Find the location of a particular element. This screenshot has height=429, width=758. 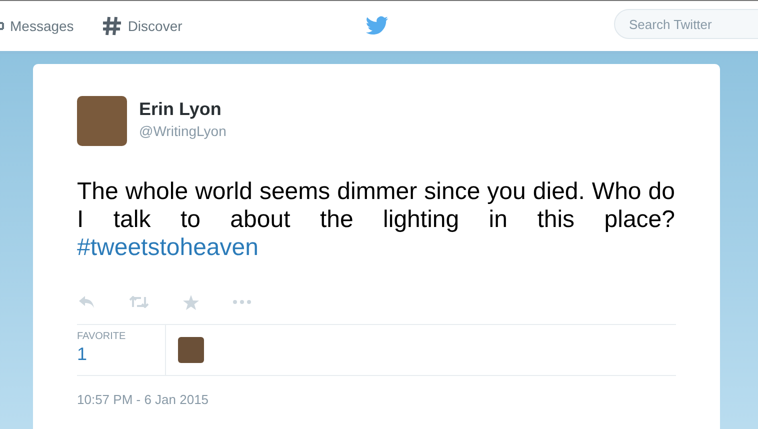

user-name: Erin Lyon is located at coordinates (182, 109).